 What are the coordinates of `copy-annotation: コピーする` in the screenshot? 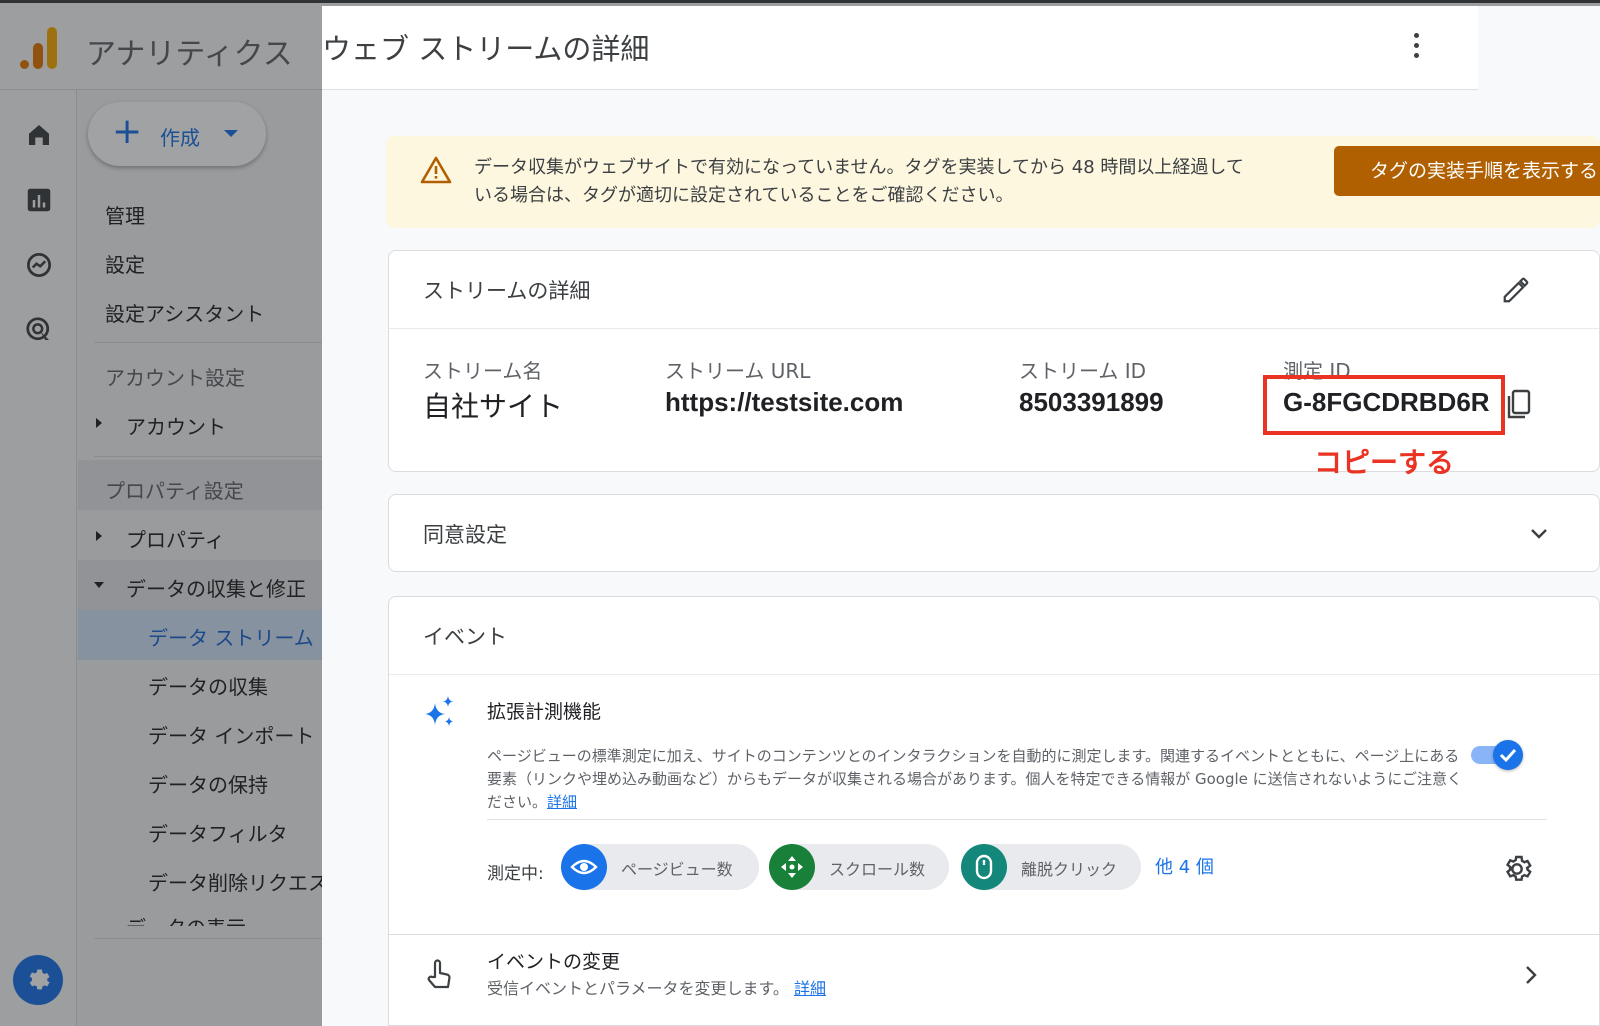 It's located at (1384, 462).